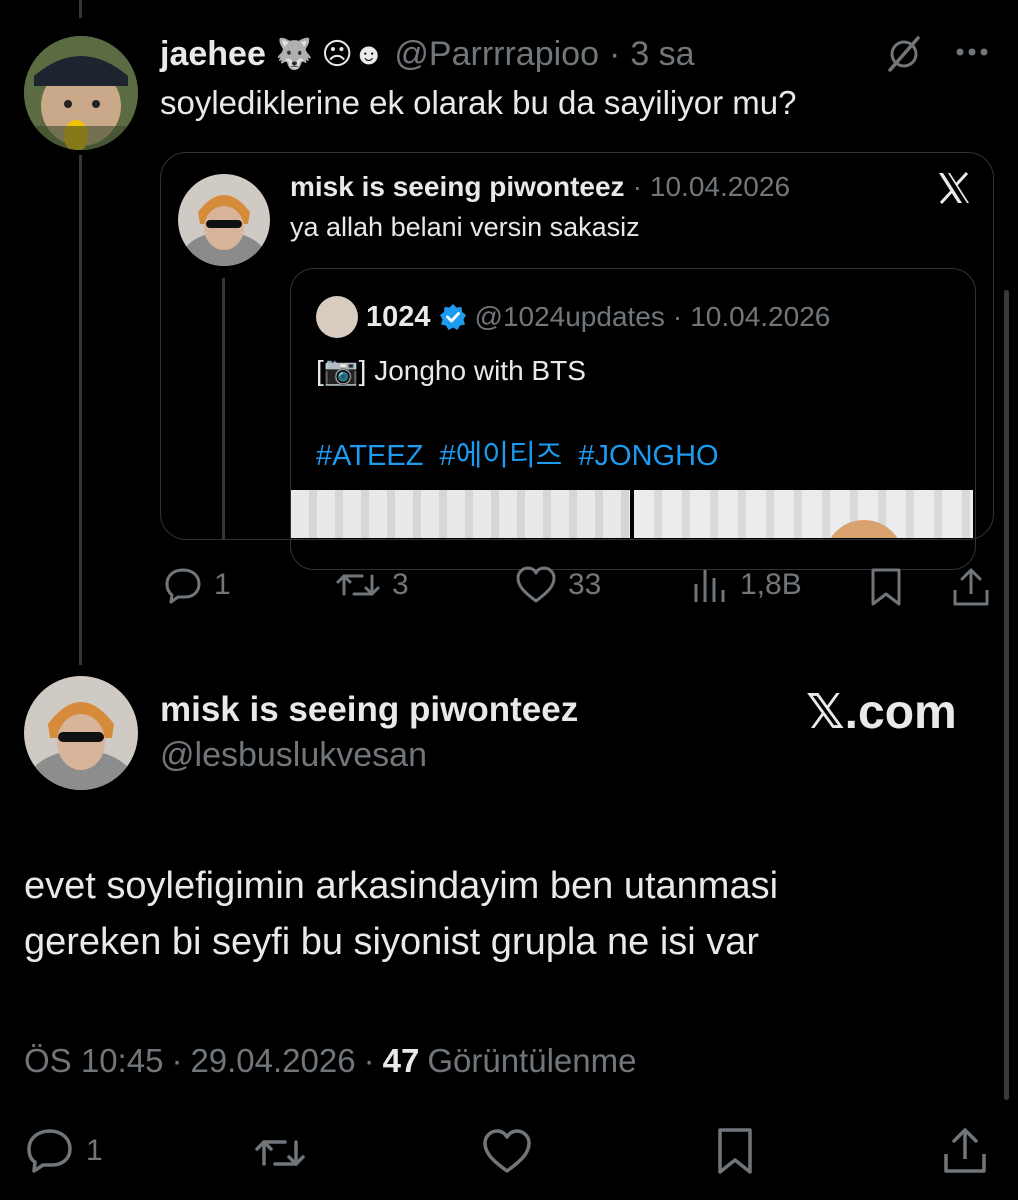  I want to click on inner-text-prefix: [, so click(320, 370).